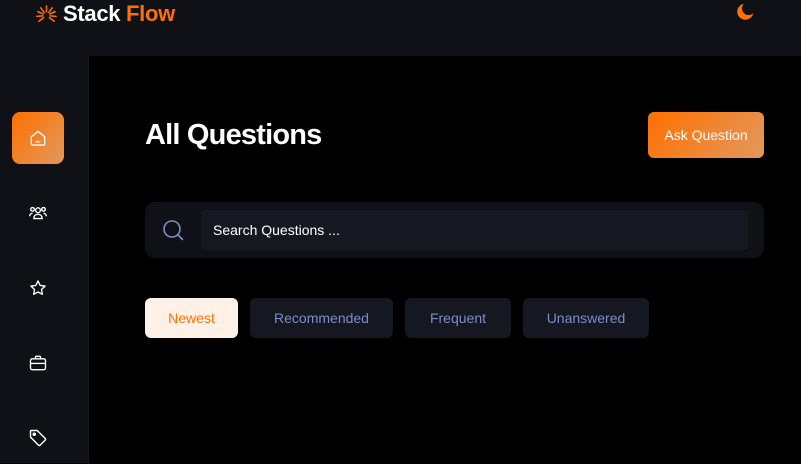 This screenshot has width=801, height=464. What do you see at coordinates (46, 13) in the screenshot?
I see `logo-icon` at bounding box center [46, 13].